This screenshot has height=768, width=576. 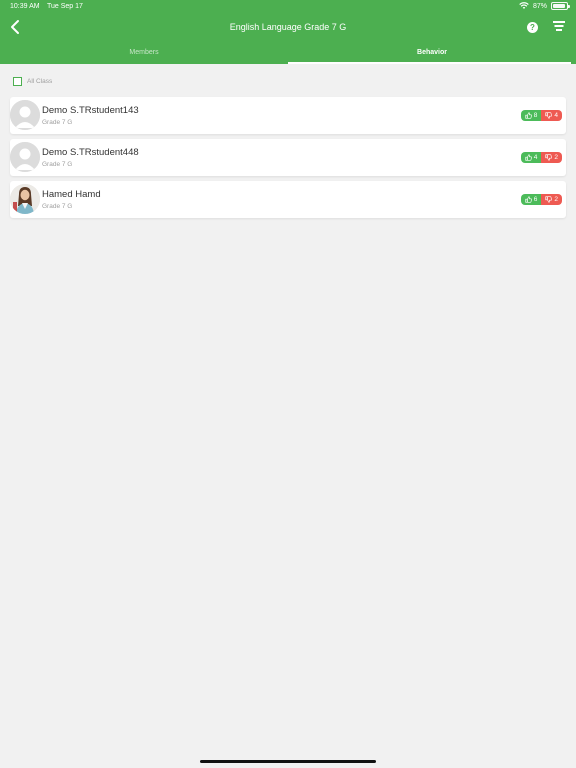 I want to click on status-date: Tue Sep 17, so click(x=65, y=6).